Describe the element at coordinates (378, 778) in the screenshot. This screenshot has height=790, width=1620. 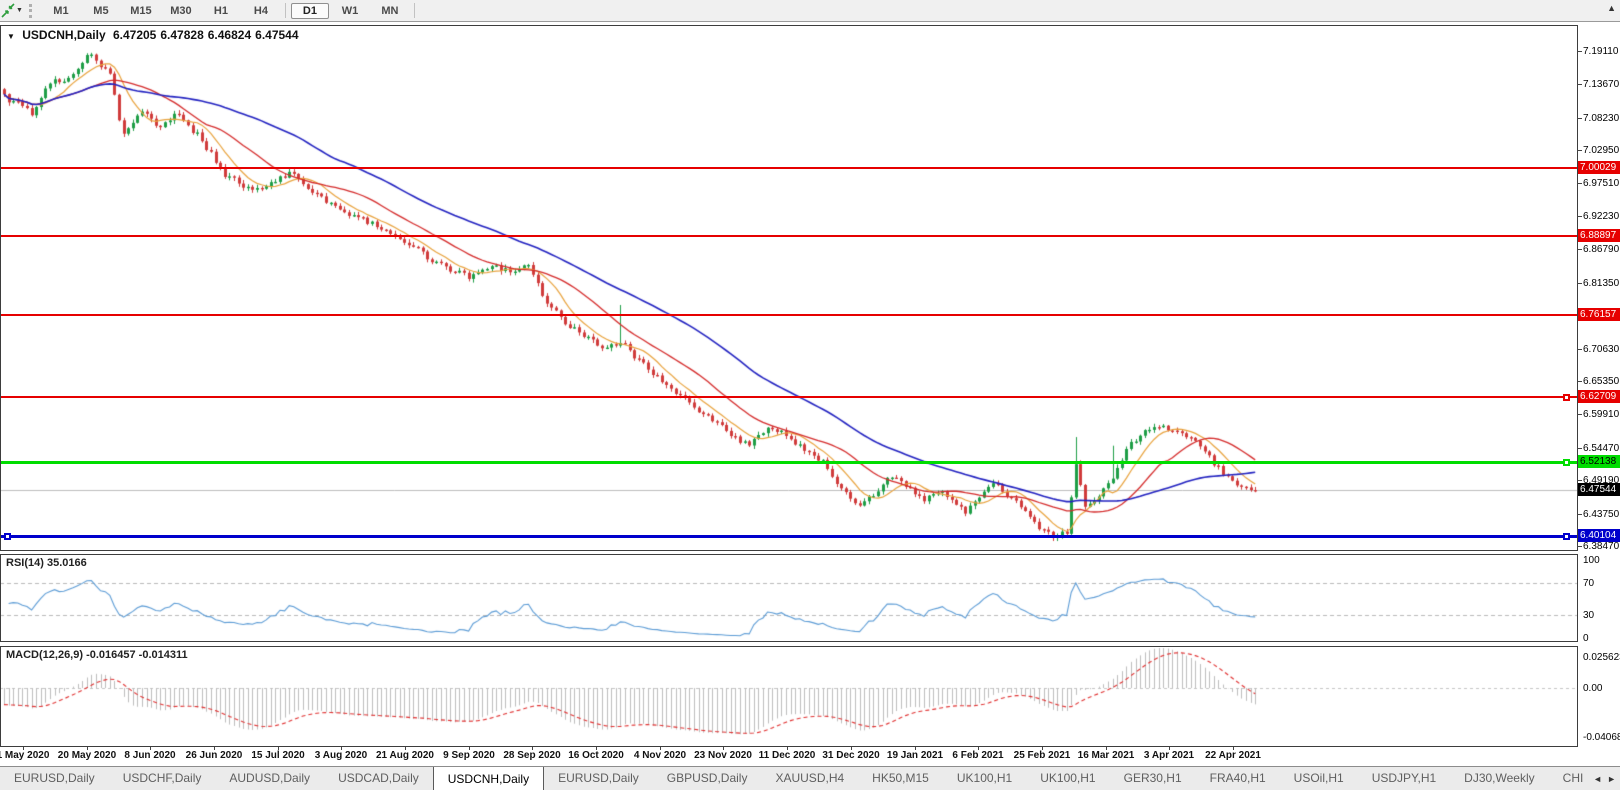
I see `symbol-tab-usdcad-daily: USDCAD,Daily` at that location.